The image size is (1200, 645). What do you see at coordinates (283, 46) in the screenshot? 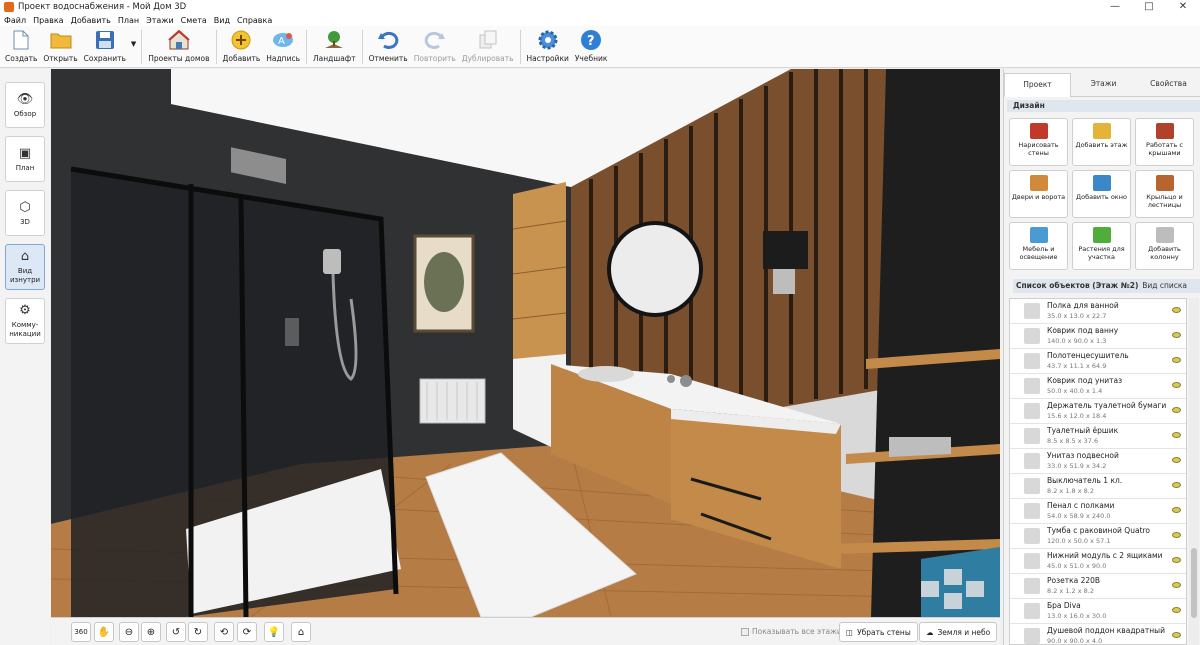
I see `caption-button: A Надпись` at bounding box center [283, 46].